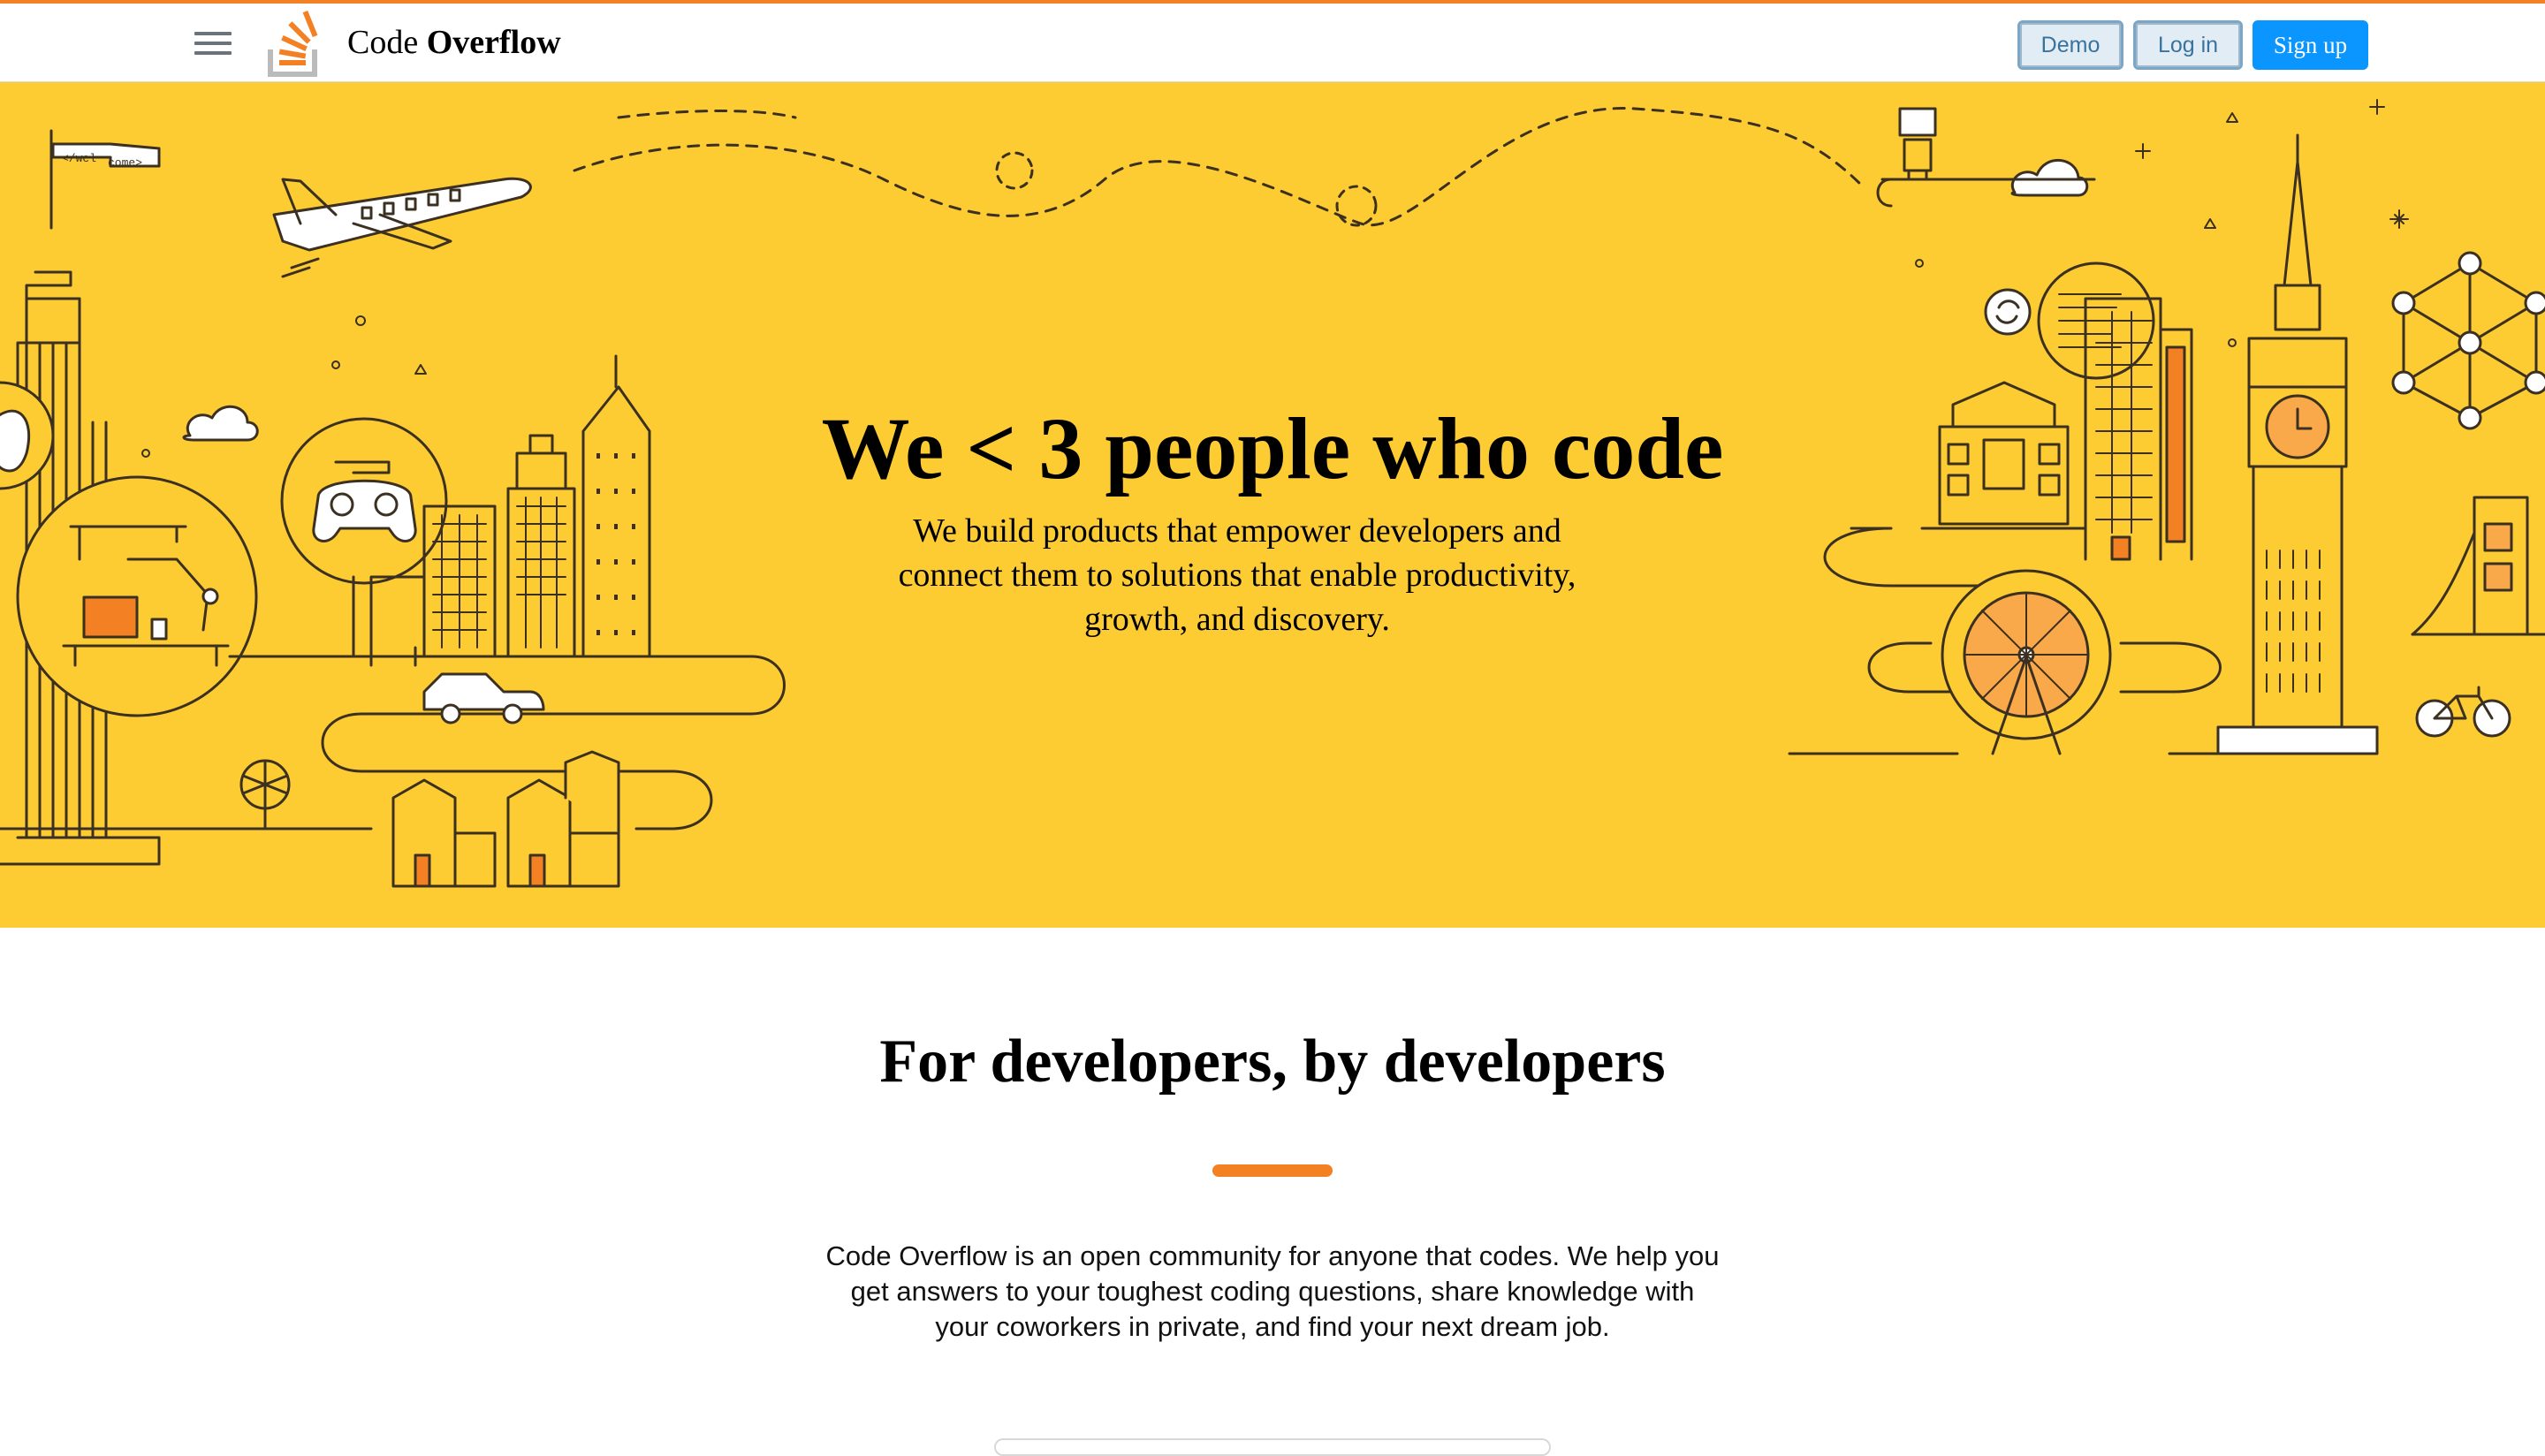 The image size is (2545, 1456). What do you see at coordinates (1272, 1447) in the screenshot?
I see `content-card` at bounding box center [1272, 1447].